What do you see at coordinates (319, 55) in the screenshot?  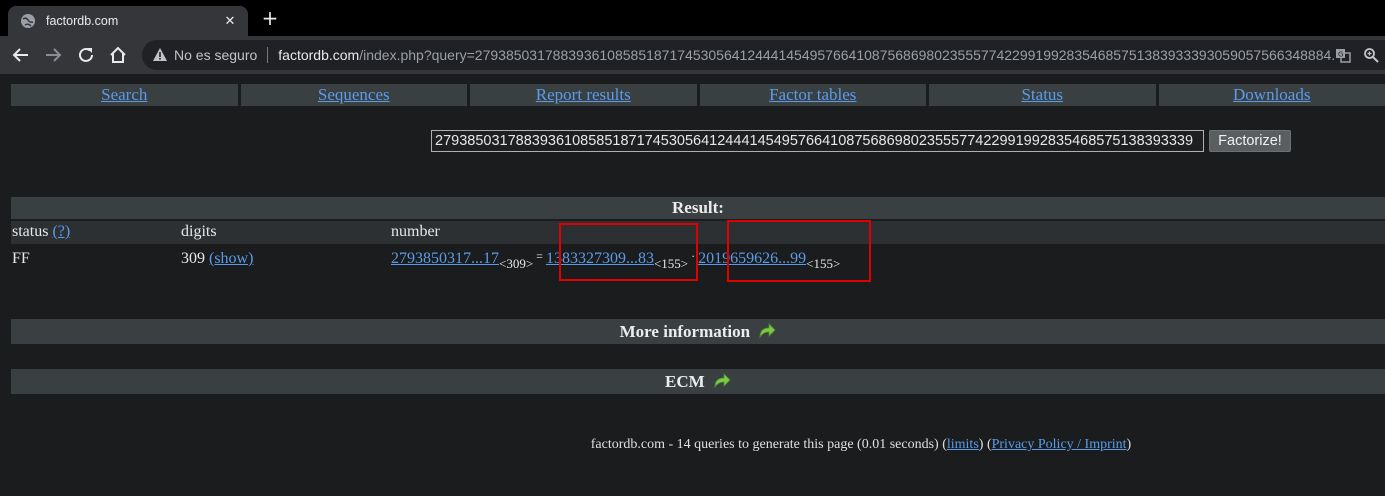 I see `url-host: factordb.com` at bounding box center [319, 55].